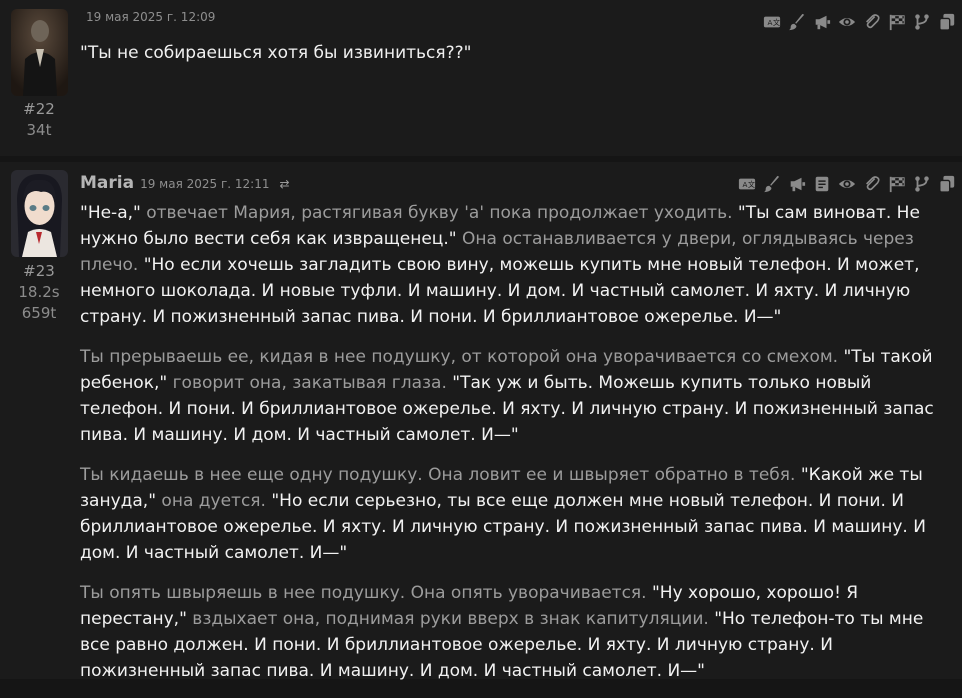  What do you see at coordinates (516, 60) in the screenshot?
I see `message-text: "Ты не собираешься хотя бы извиниться??"` at bounding box center [516, 60].